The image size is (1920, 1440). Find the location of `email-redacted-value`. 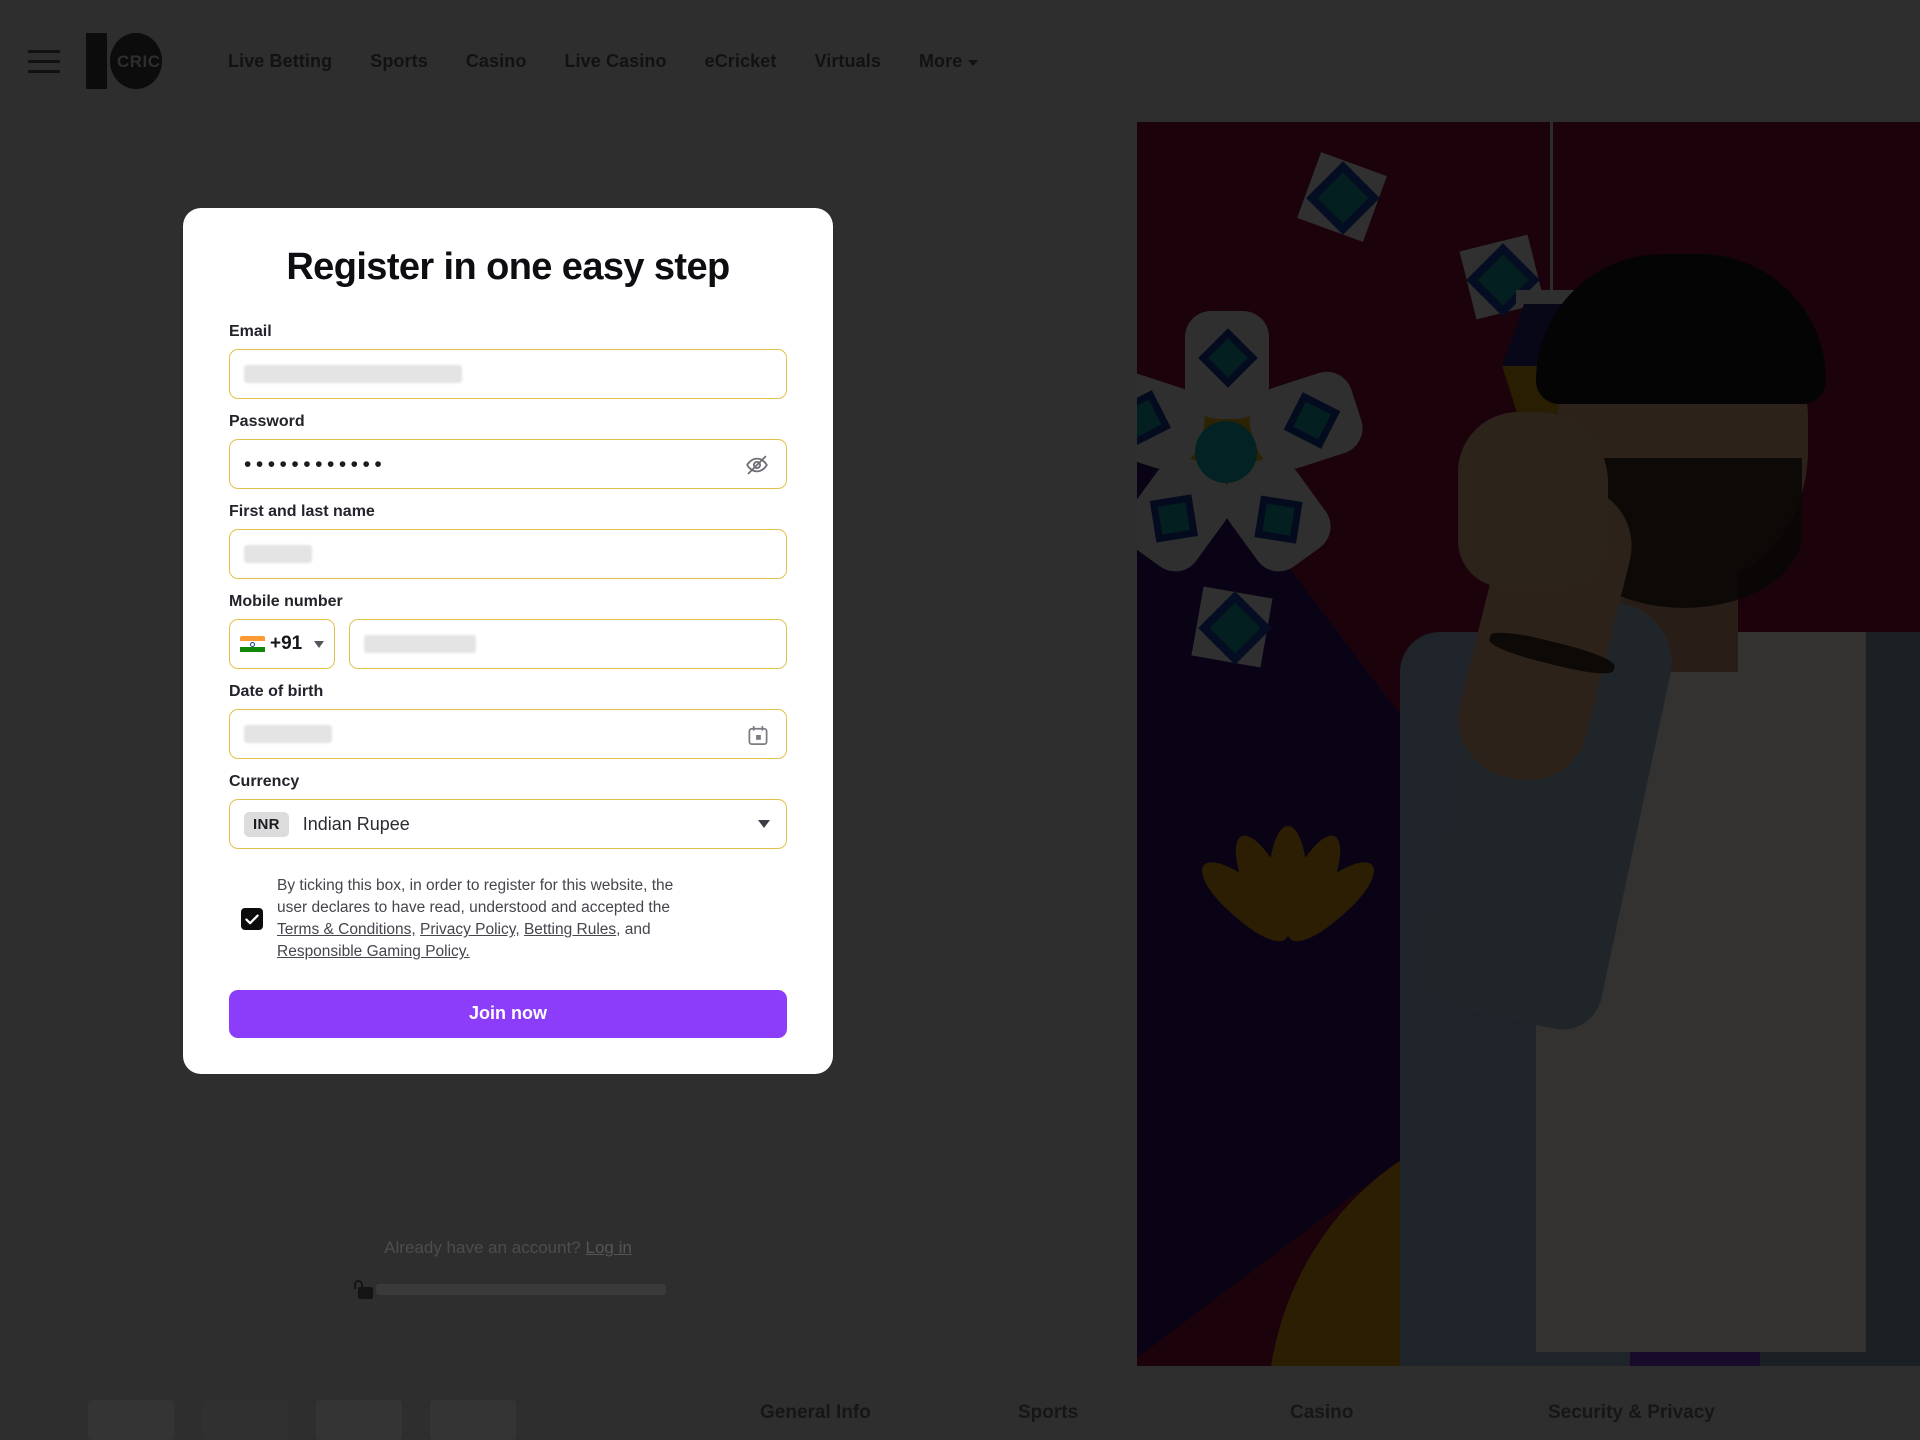

email-redacted-value is located at coordinates (353, 374).